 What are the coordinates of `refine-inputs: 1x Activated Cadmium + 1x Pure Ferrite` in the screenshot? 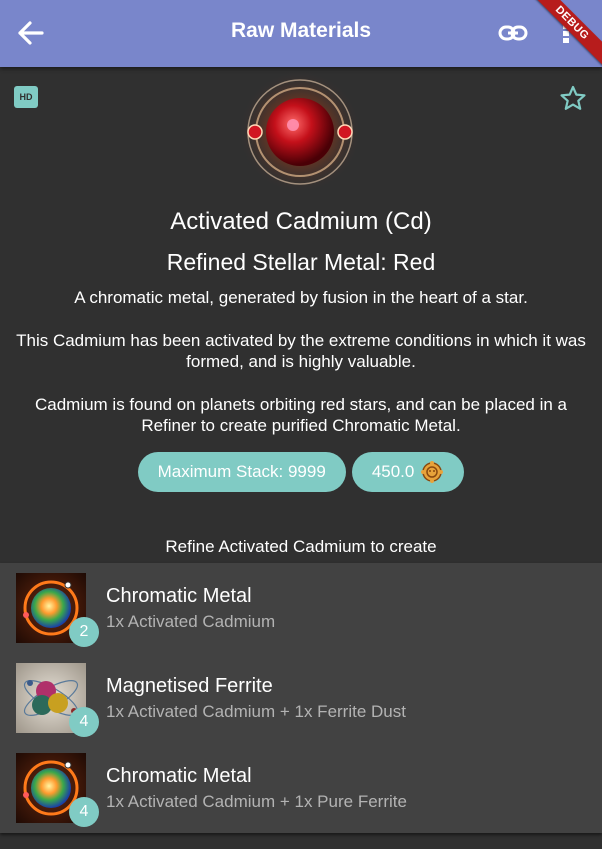 It's located at (256, 801).